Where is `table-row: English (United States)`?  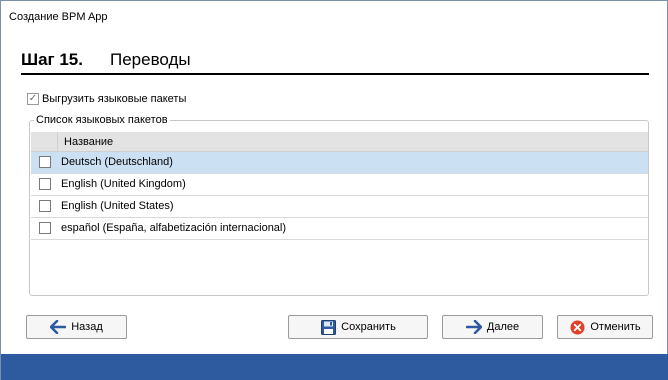 table-row: English (United States) is located at coordinates (339, 207).